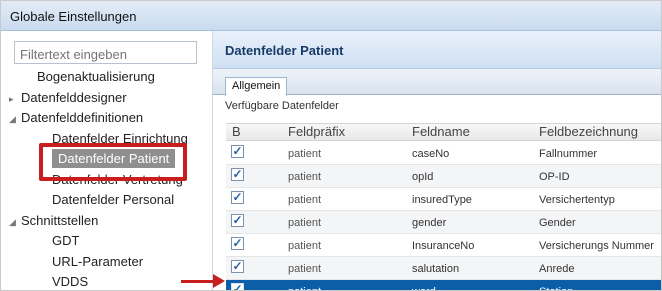 This screenshot has height=291, width=662. Describe the element at coordinates (244, 132) in the screenshot. I see `column-header-b: B` at that location.